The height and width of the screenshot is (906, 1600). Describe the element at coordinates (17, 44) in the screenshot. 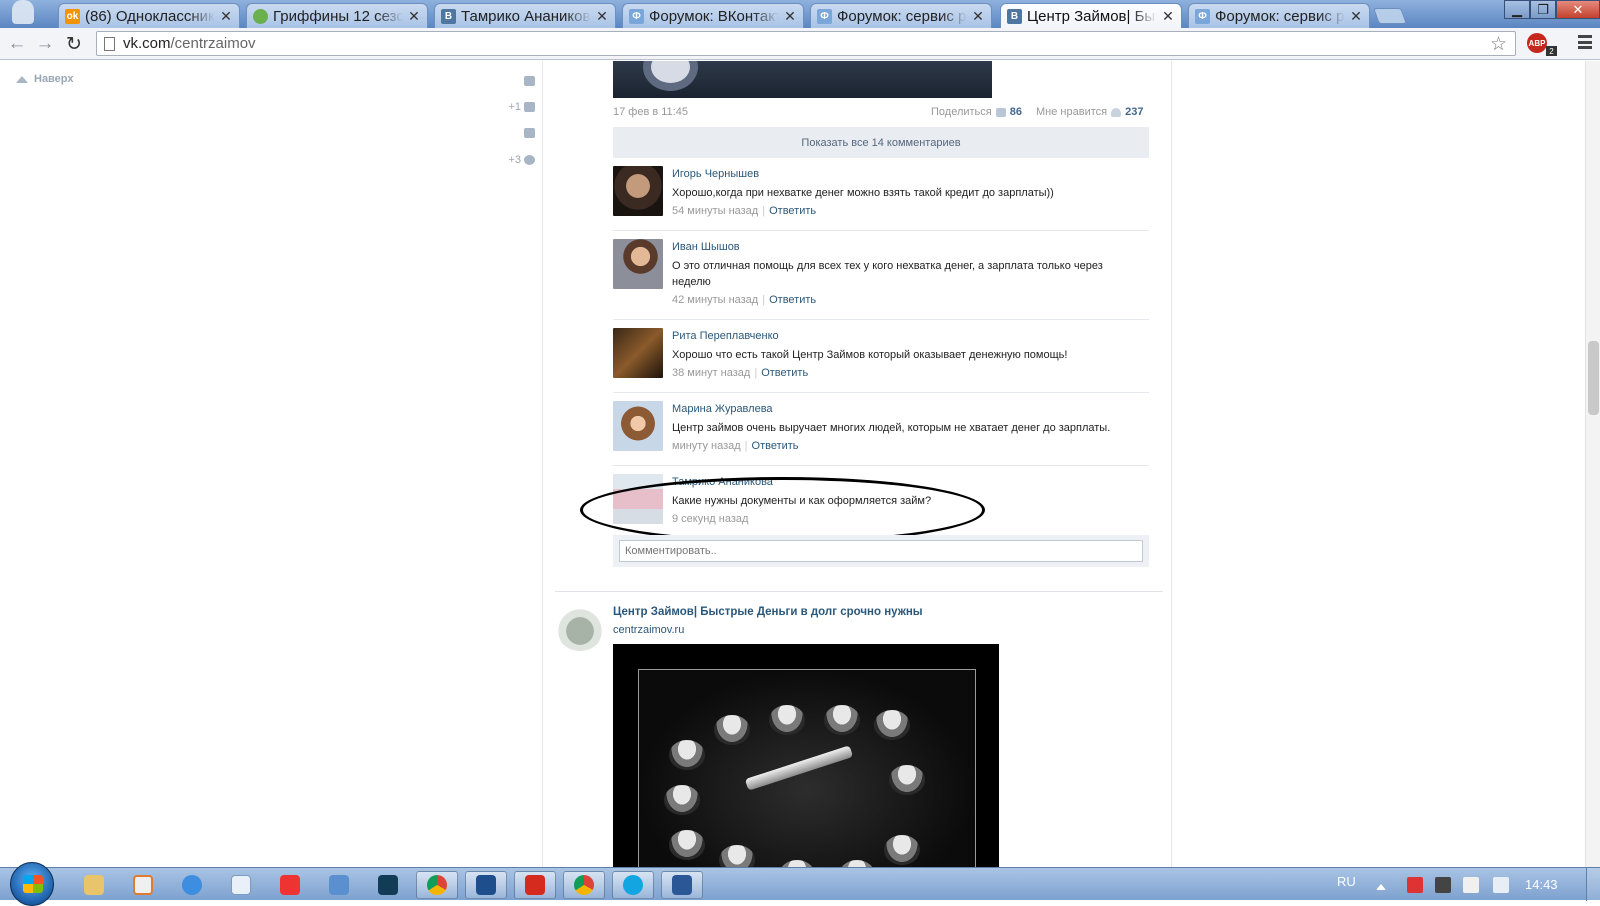

I see `back-icon: ←` at that location.